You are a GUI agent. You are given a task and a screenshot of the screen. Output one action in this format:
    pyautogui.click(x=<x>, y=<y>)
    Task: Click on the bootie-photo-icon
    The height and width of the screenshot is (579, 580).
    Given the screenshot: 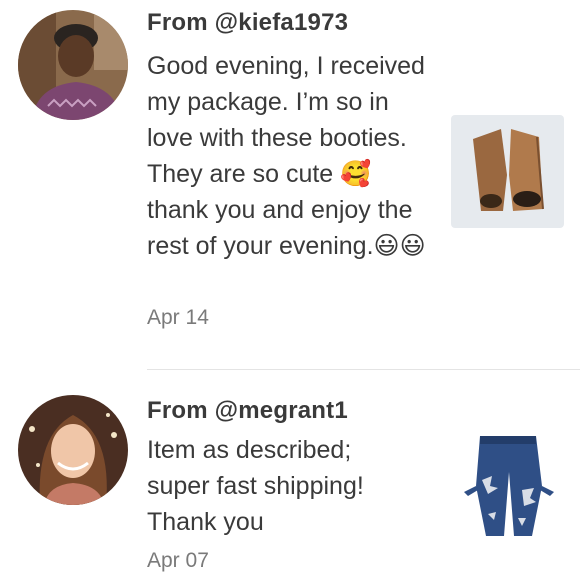 What is the action you would take?
    pyautogui.click(x=507, y=171)
    